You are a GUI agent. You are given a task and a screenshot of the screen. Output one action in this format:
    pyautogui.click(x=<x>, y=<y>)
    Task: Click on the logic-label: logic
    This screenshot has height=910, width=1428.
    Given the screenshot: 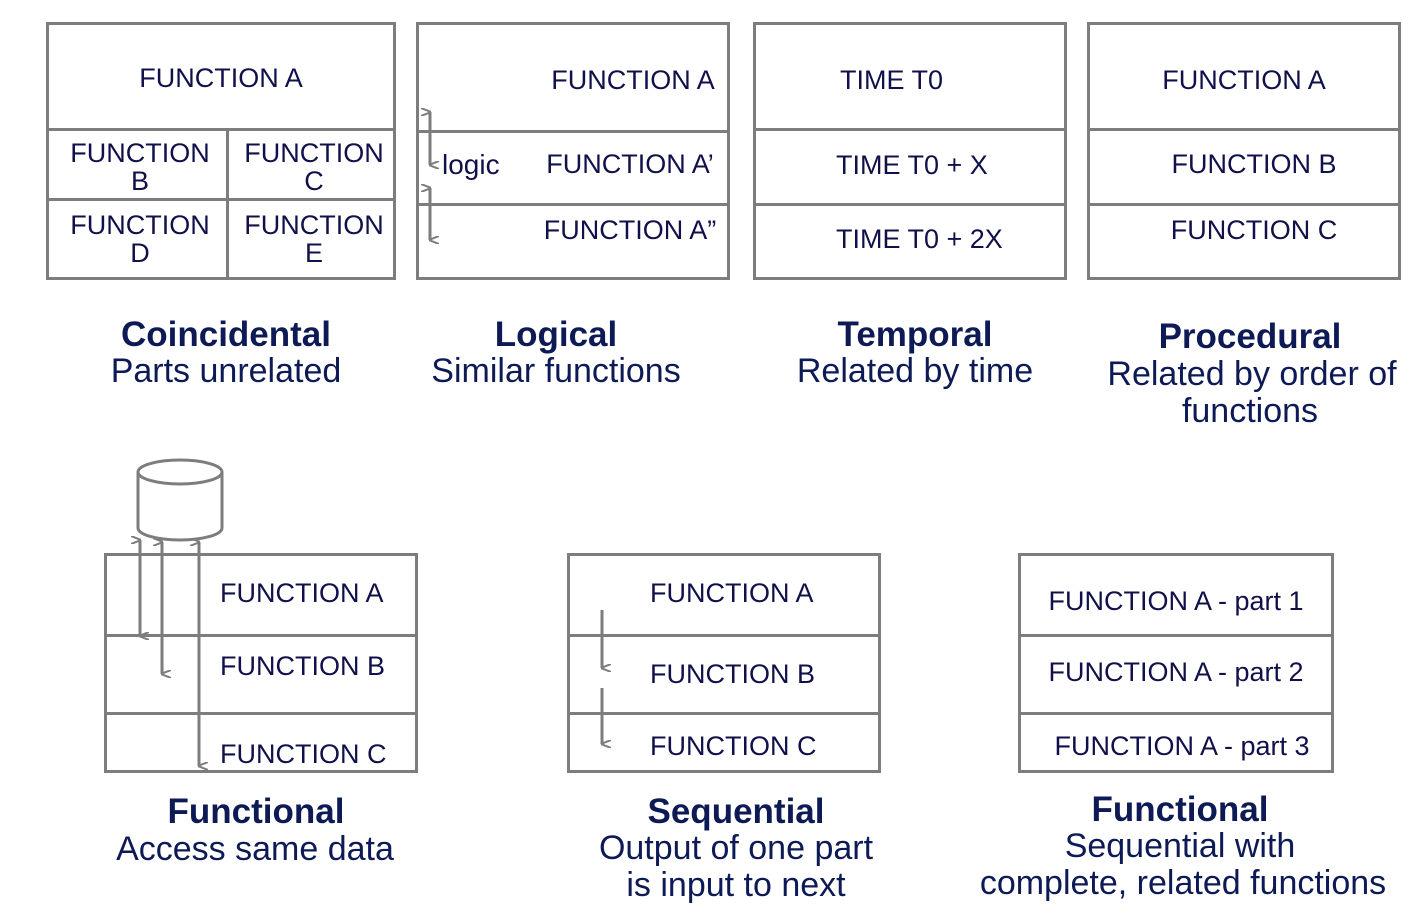 What is the action you would take?
    pyautogui.click(x=471, y=164)
    